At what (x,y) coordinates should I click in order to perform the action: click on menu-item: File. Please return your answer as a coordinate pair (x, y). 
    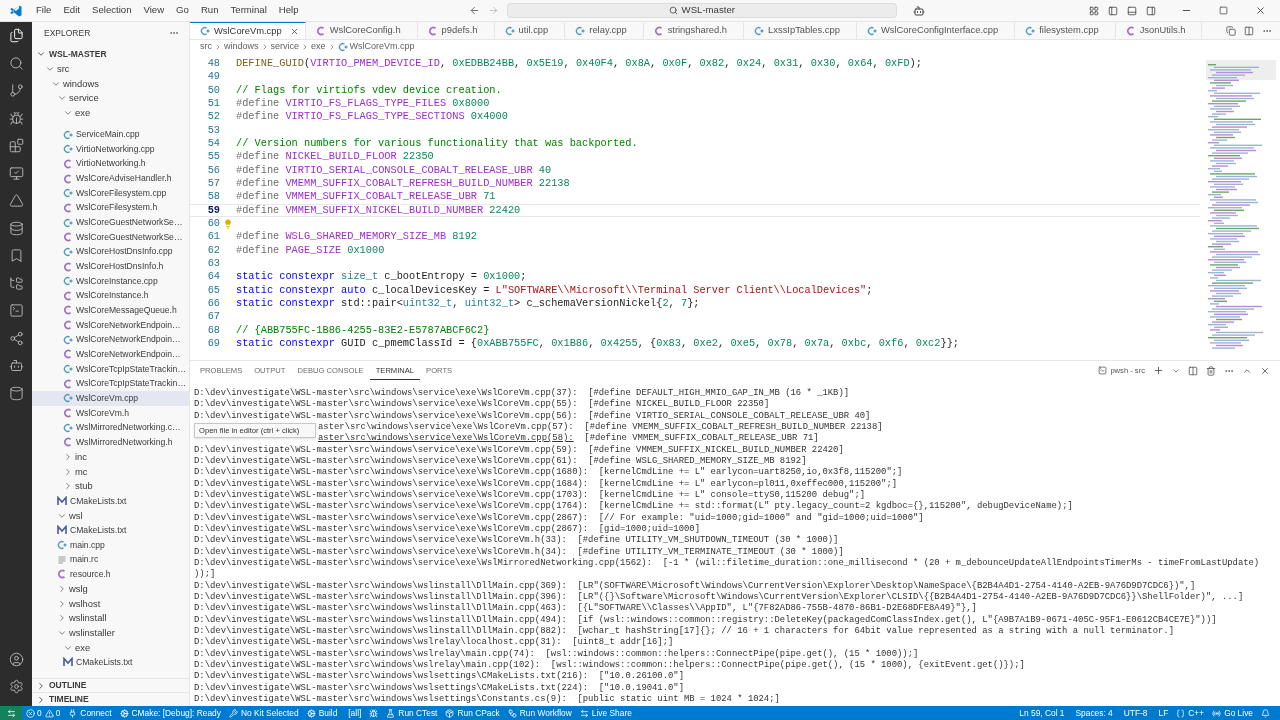
    Looking at the image, I should click on (44, 10).